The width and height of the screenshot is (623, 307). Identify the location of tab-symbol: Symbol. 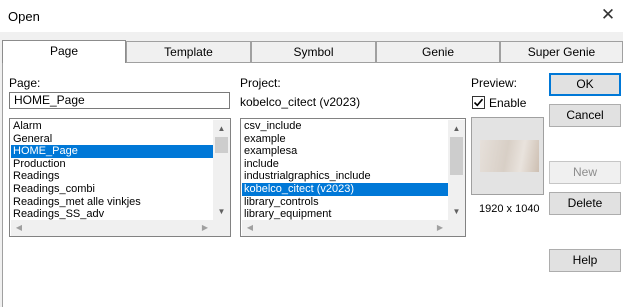
(313, 51).